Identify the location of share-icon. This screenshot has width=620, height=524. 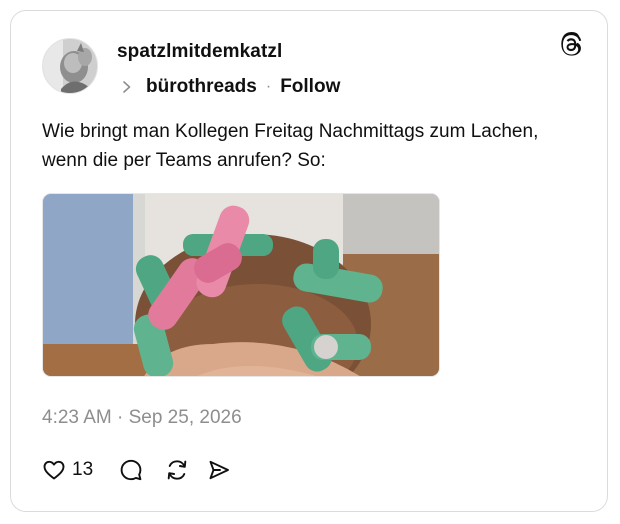
(219, 470).